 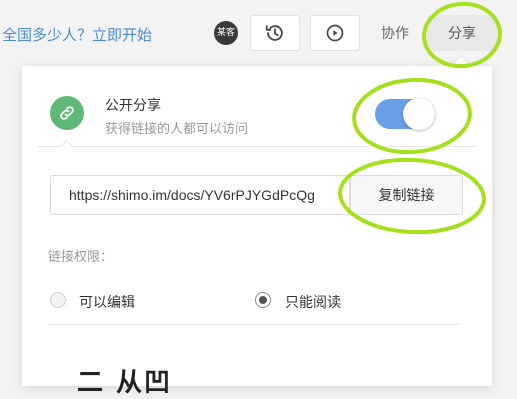 What do you see at coordinates (77, 34) in the screenshot?
I see `promo-link: 全国多少人？立即开始` at bounding box center [77, 34].